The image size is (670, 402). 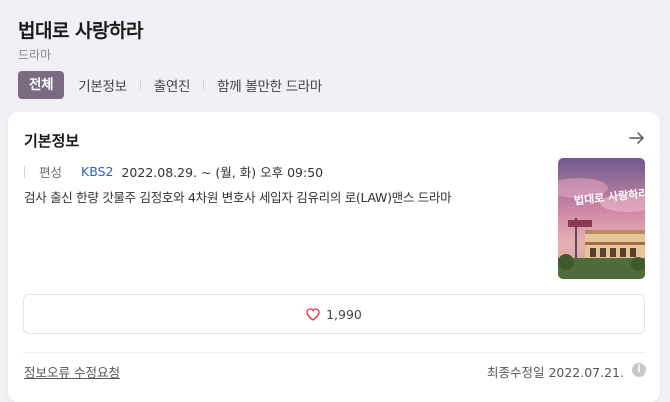 What do you see at coordinates (41, 85) in the screenshot?
I see `tab-all: 전체` at bounding box center [41, 85].